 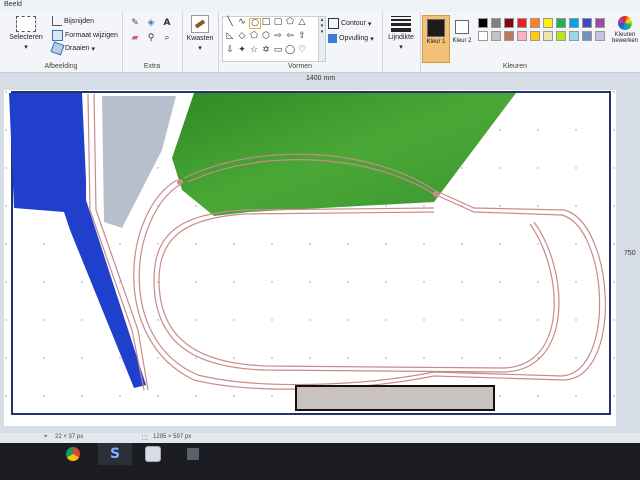 I want to click on color2-button: Kleur 2, so click(x=462, y=38).